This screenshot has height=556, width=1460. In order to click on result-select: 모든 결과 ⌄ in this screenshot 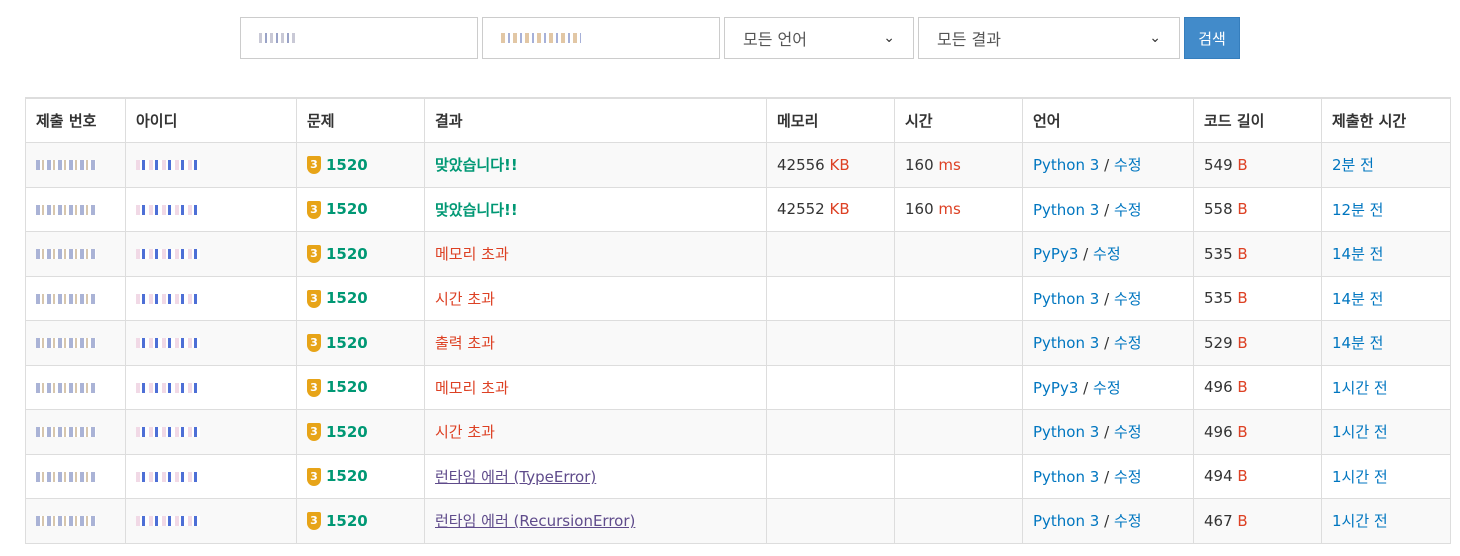, I will do `click(1049, 38)`.